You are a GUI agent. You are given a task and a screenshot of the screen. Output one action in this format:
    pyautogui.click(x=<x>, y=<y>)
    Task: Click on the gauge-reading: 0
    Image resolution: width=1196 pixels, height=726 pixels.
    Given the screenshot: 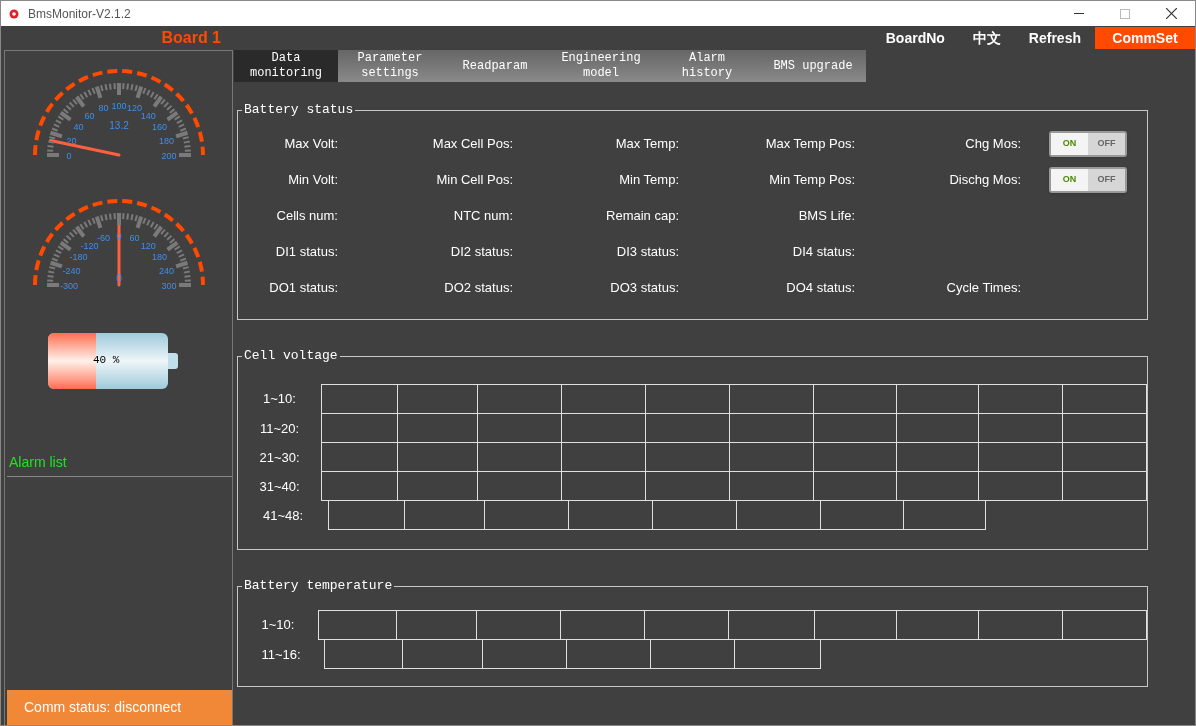 What is the action you would take?
    pyautogui.click(x=119, y=278)
    